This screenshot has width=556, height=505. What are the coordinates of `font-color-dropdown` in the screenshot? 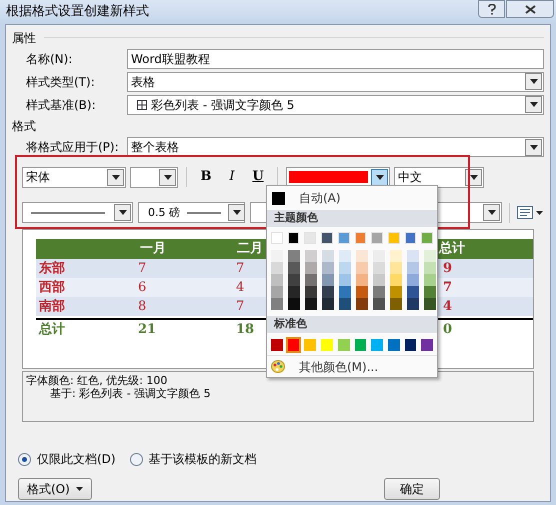 It's located at (338, 177).